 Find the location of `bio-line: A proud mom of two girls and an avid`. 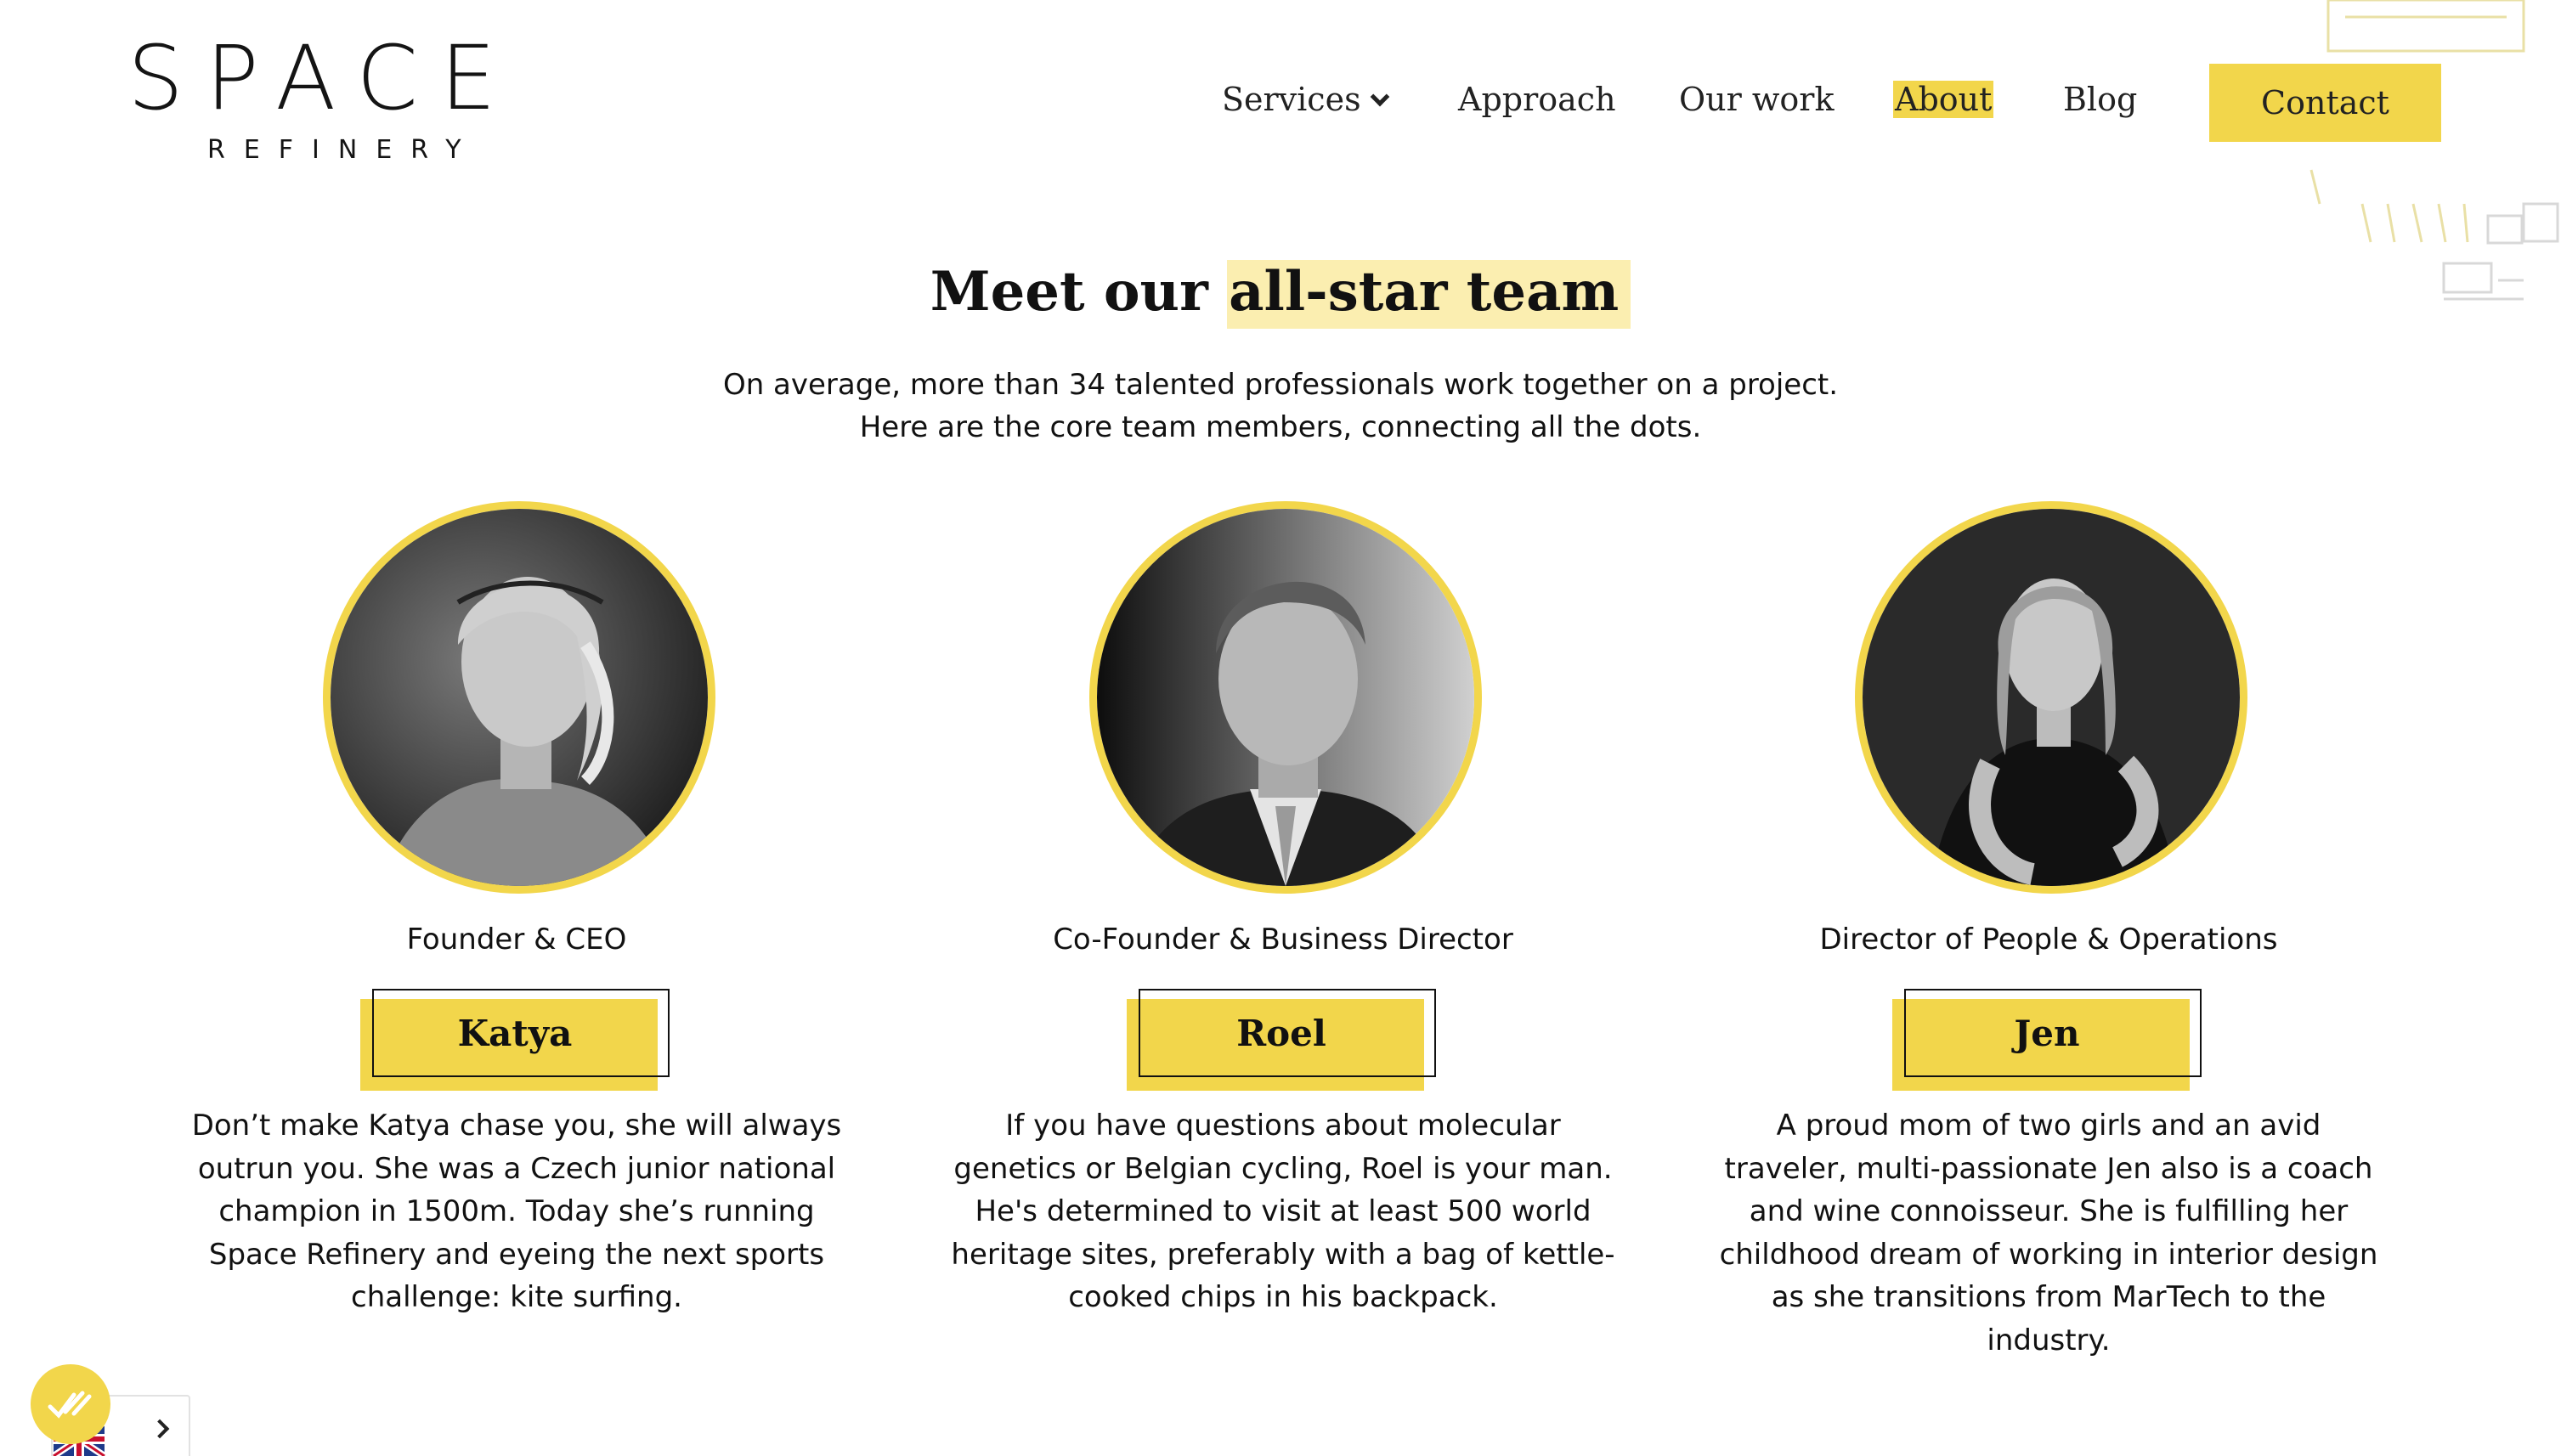

bio-line: A proud mom of two girls and an avid is located at coordinates (2048, 1126).